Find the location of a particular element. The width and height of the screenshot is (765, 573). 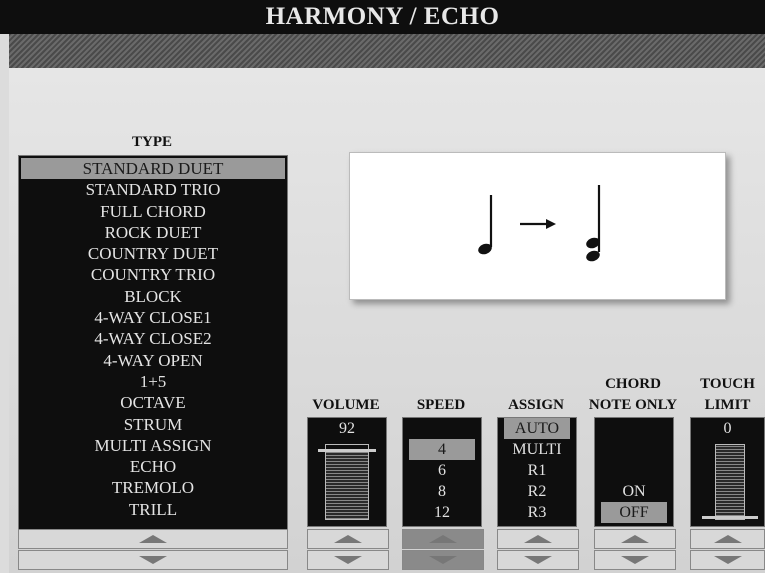

assign-option: R3 is located at coordinates (537, 512).